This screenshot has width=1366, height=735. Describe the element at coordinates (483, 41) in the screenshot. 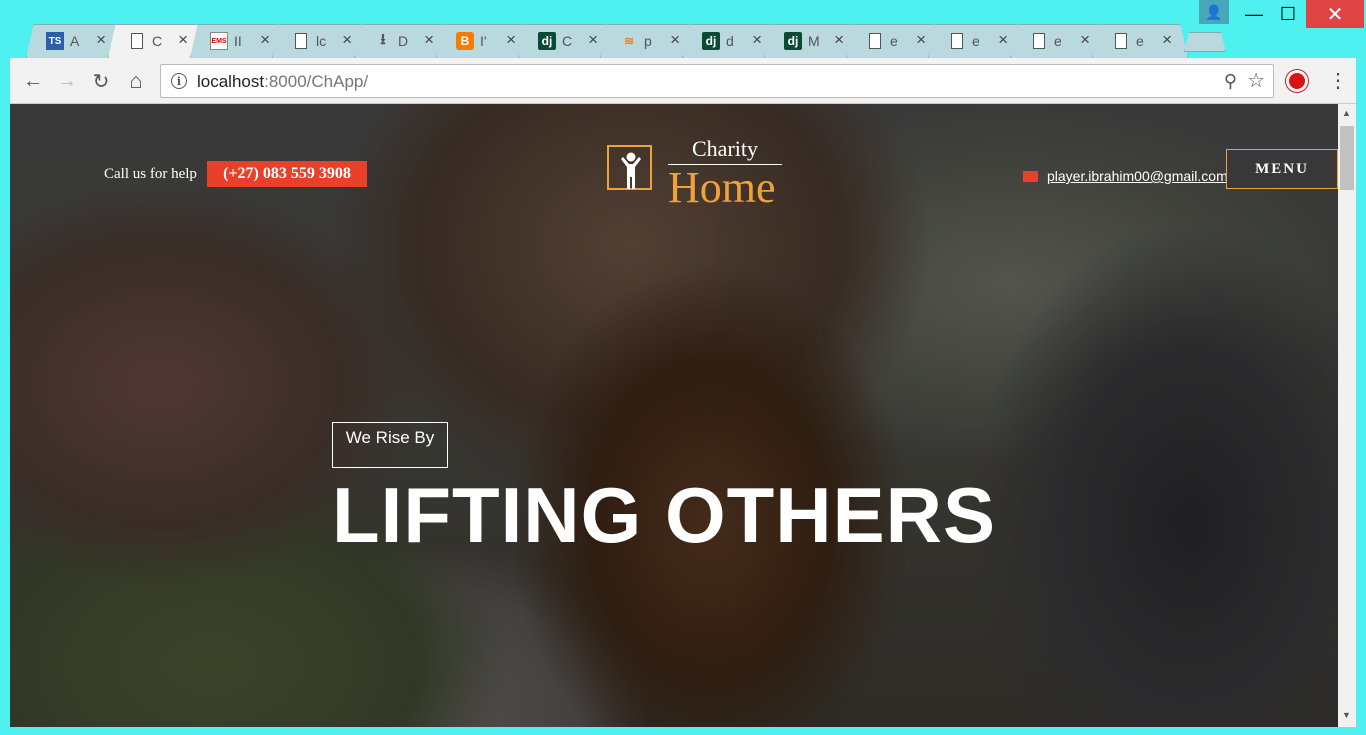

I see `tab-title: I'` at that location.